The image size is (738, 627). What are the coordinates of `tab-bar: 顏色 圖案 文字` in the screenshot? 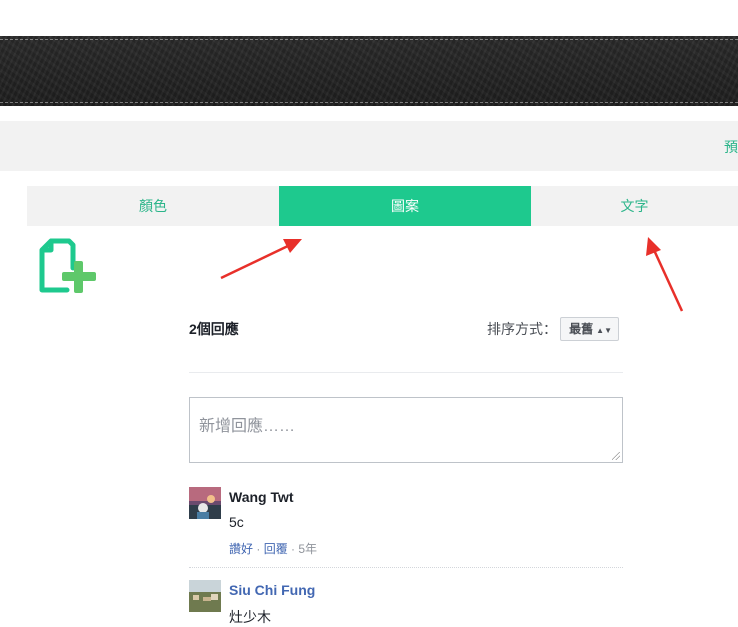 It's located at (382, 206).